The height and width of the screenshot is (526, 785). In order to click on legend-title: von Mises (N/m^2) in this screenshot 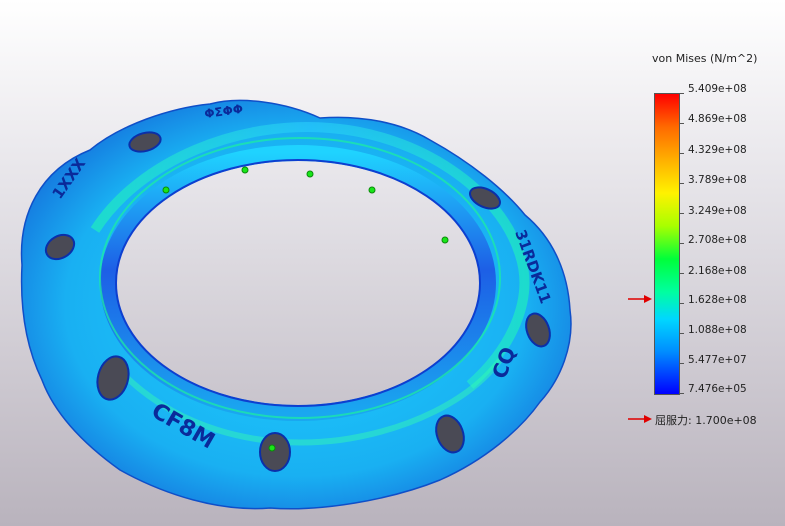, I will do `click(705, 58)`.